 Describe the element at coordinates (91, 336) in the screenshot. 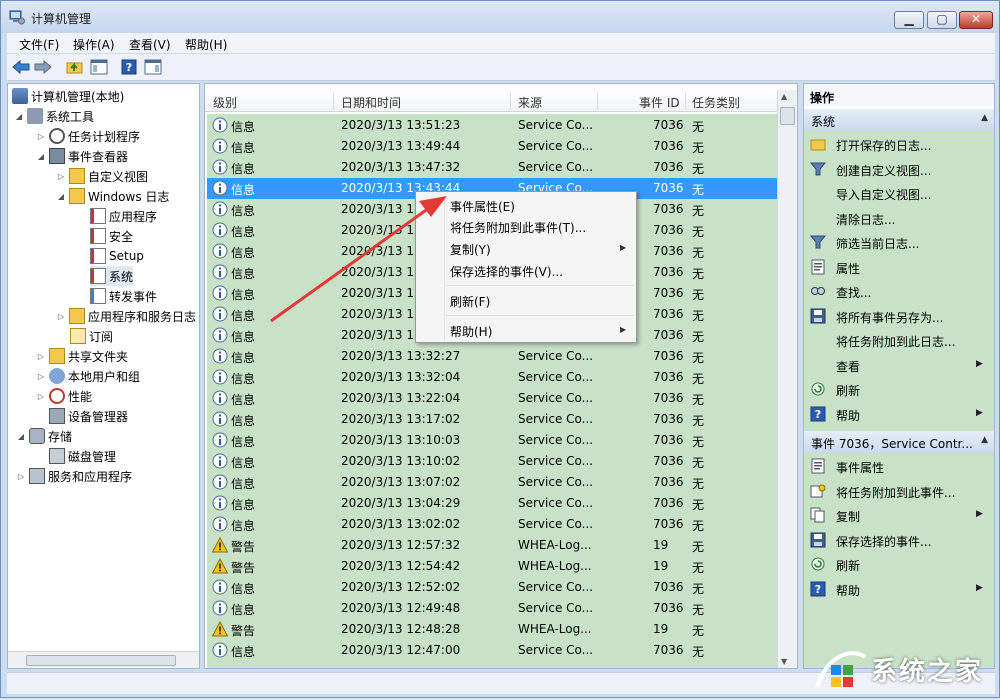

I see `tree-item-subscriptions: 订阅` at that location.